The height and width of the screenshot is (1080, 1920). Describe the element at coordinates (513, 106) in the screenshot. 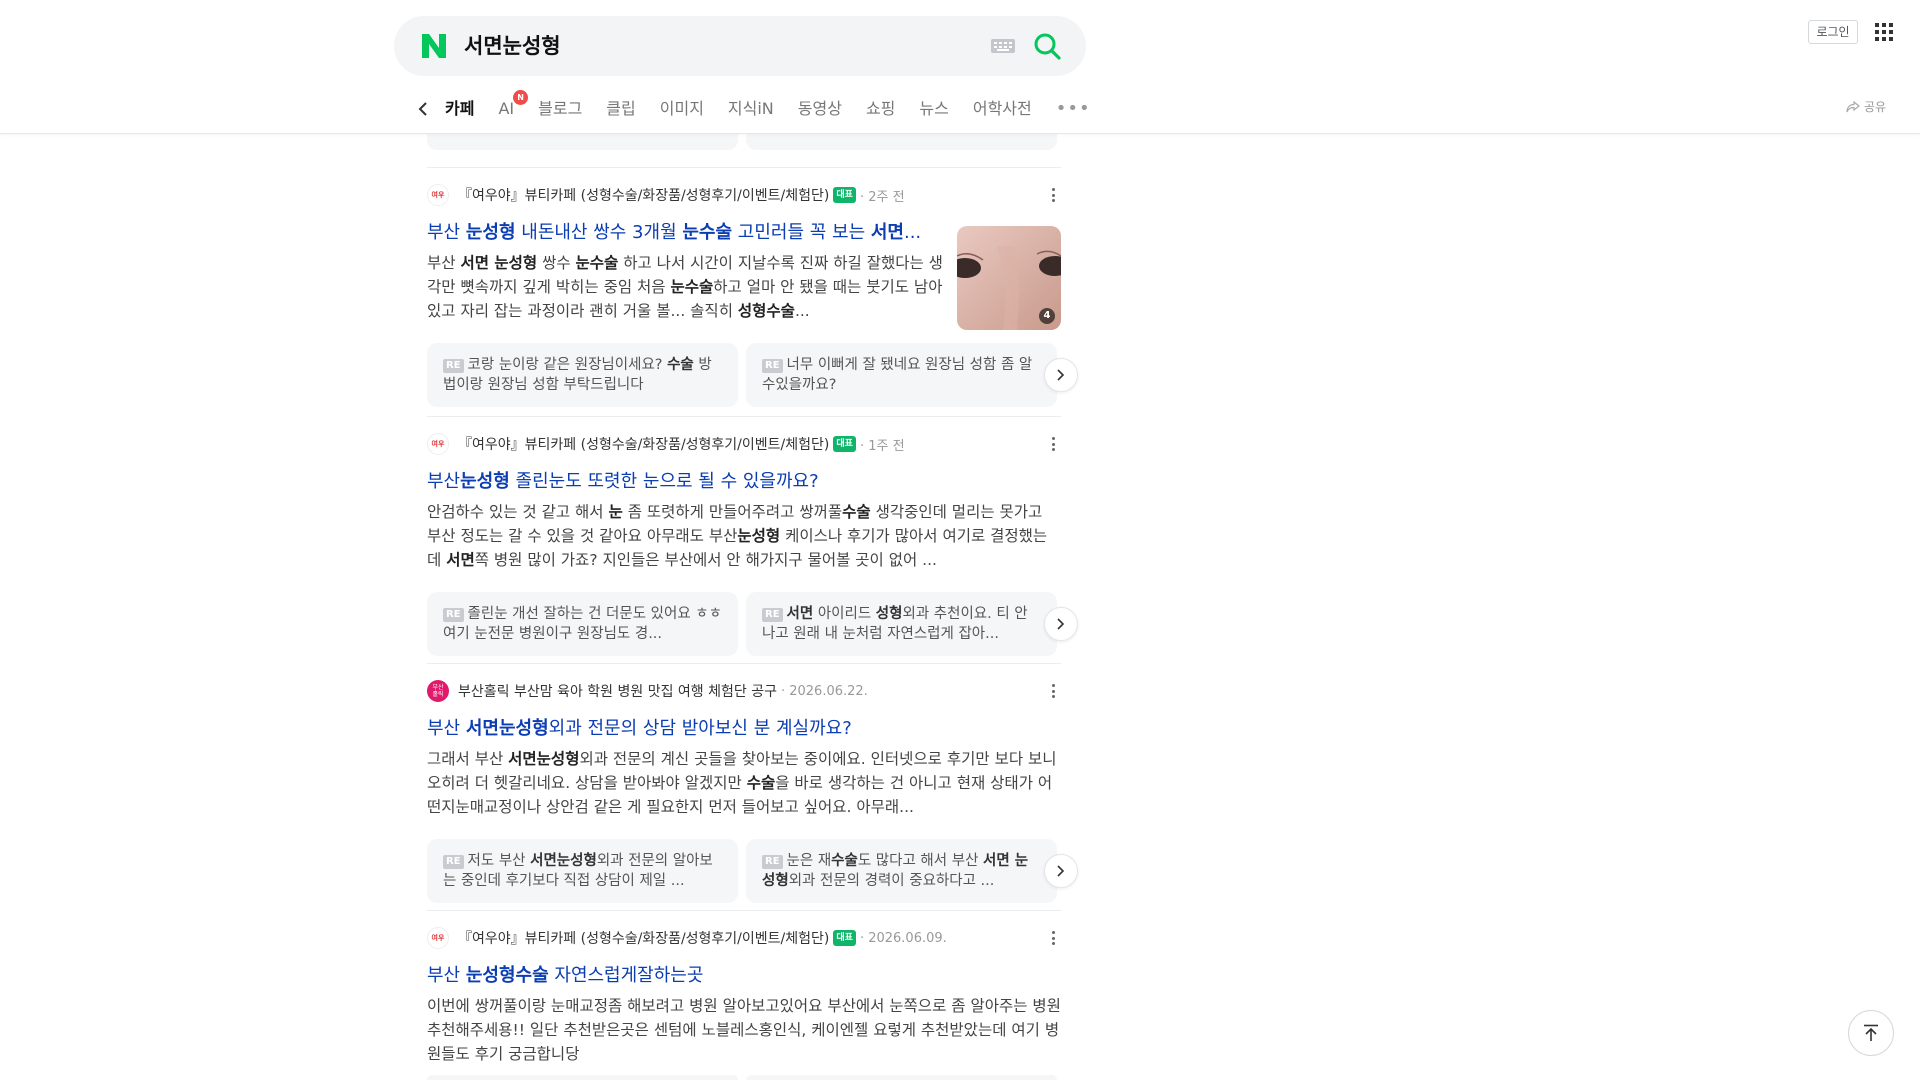

I see `tab-ai: AI N` at that location.